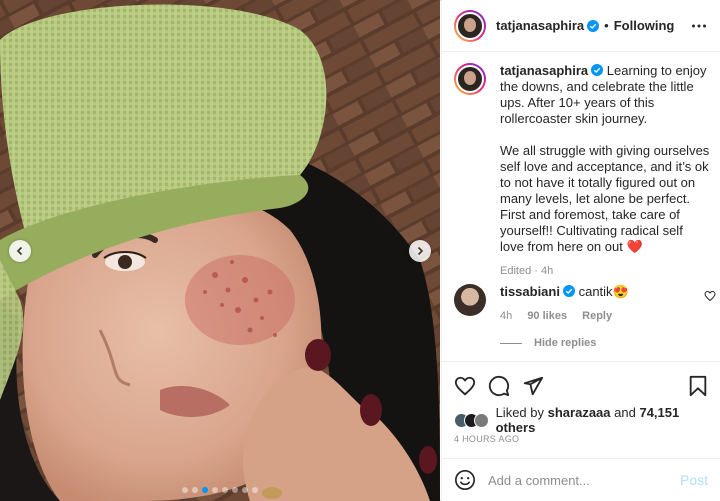 The height and width of the screenshot is (501, 720). What do you see at coordinates (506, 316) in the screenshot?
I see `comment-time: 4h` at bounding box center [506, 316].